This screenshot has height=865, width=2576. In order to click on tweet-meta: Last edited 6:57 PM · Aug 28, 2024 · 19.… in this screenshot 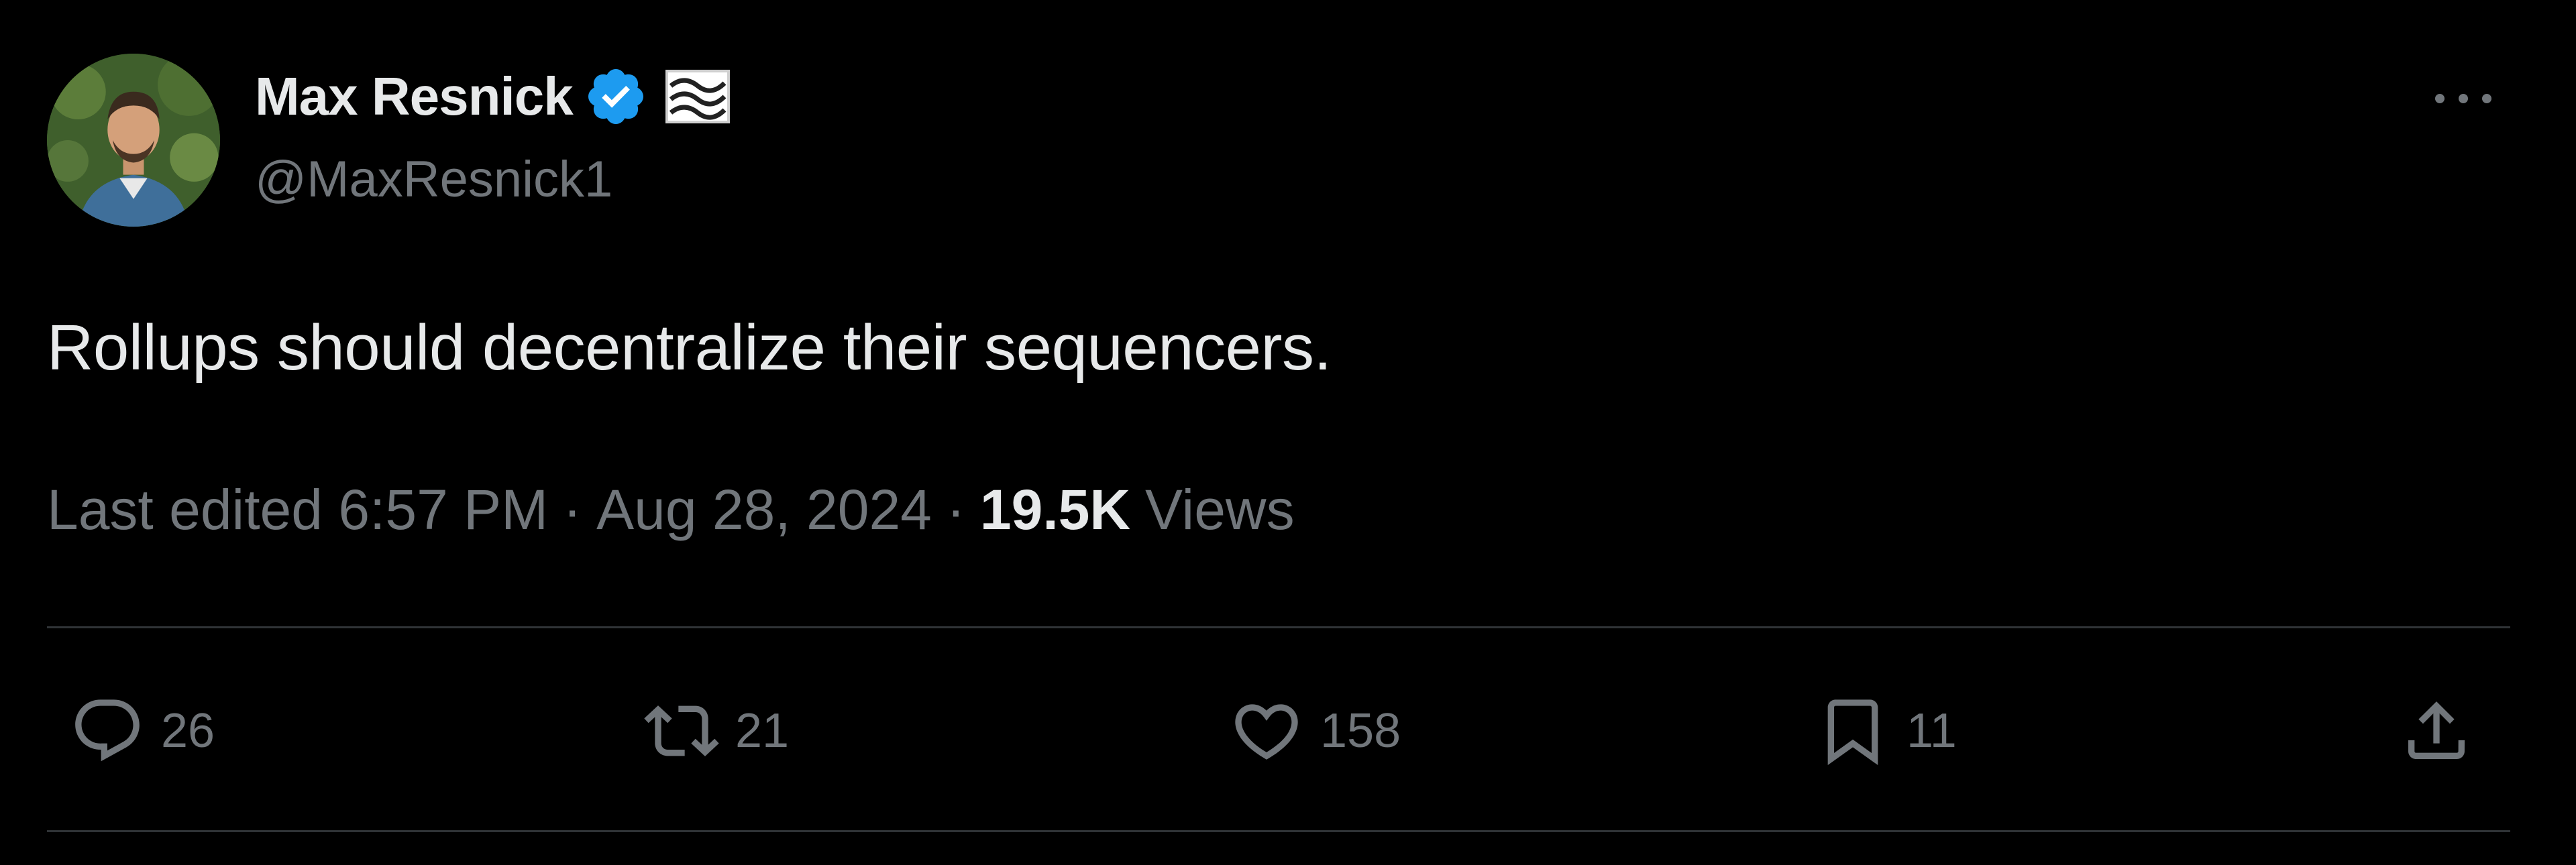, I will do `click(671, 509)`.